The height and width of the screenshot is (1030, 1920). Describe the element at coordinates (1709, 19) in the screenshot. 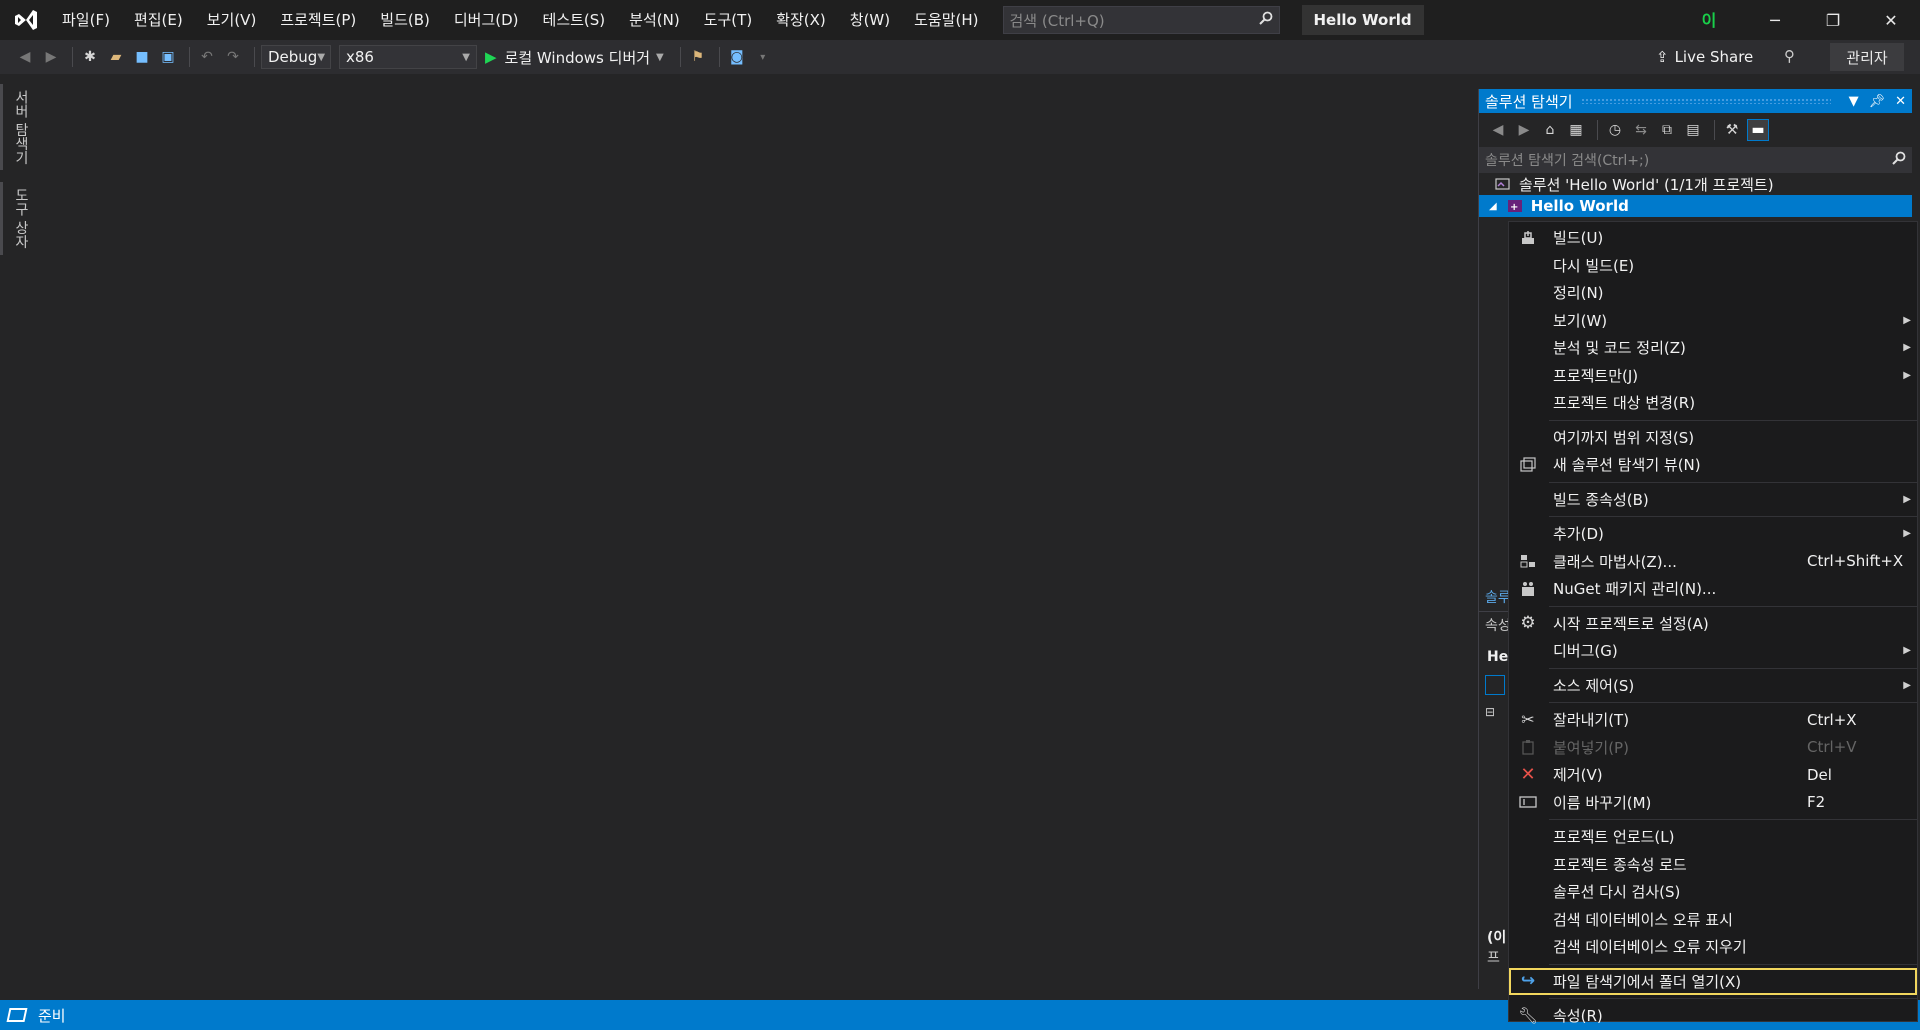

I see `account-avatar: 이` at that location.